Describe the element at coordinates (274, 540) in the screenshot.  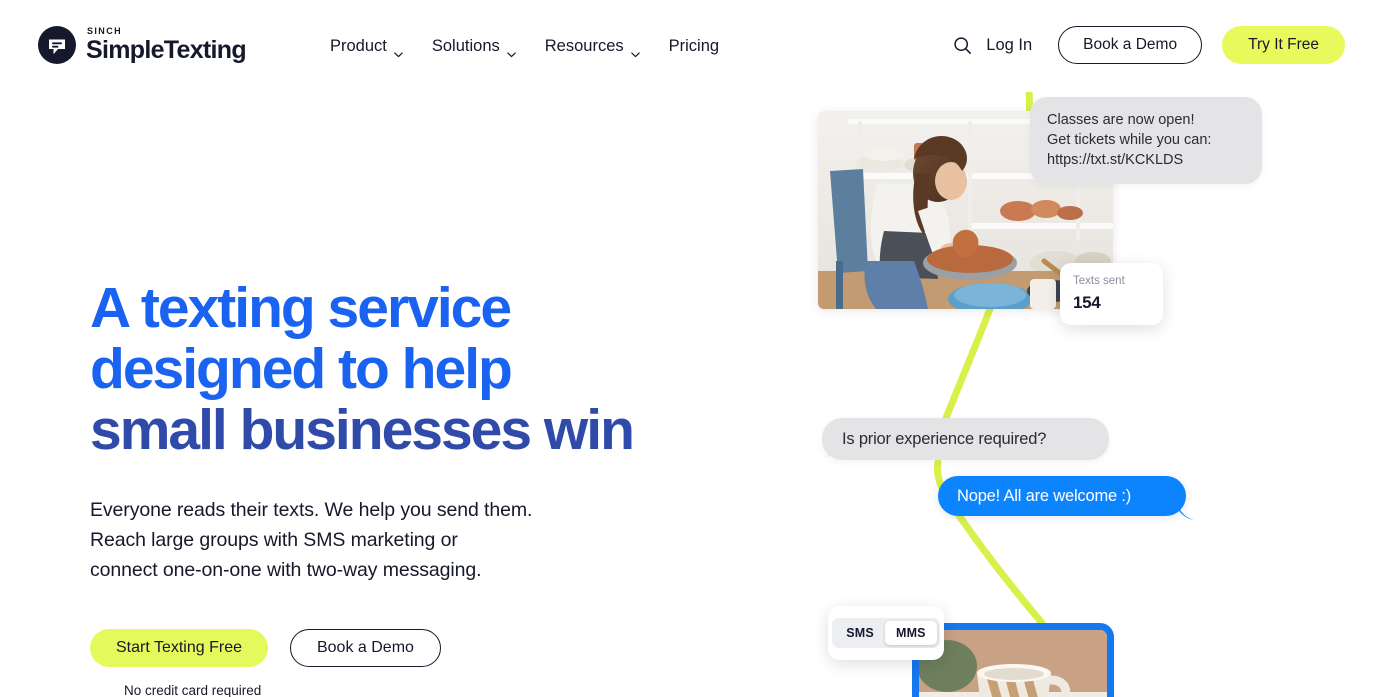
I see `subhead-line-2: Reach large groups with SMS marketing or` at that location.